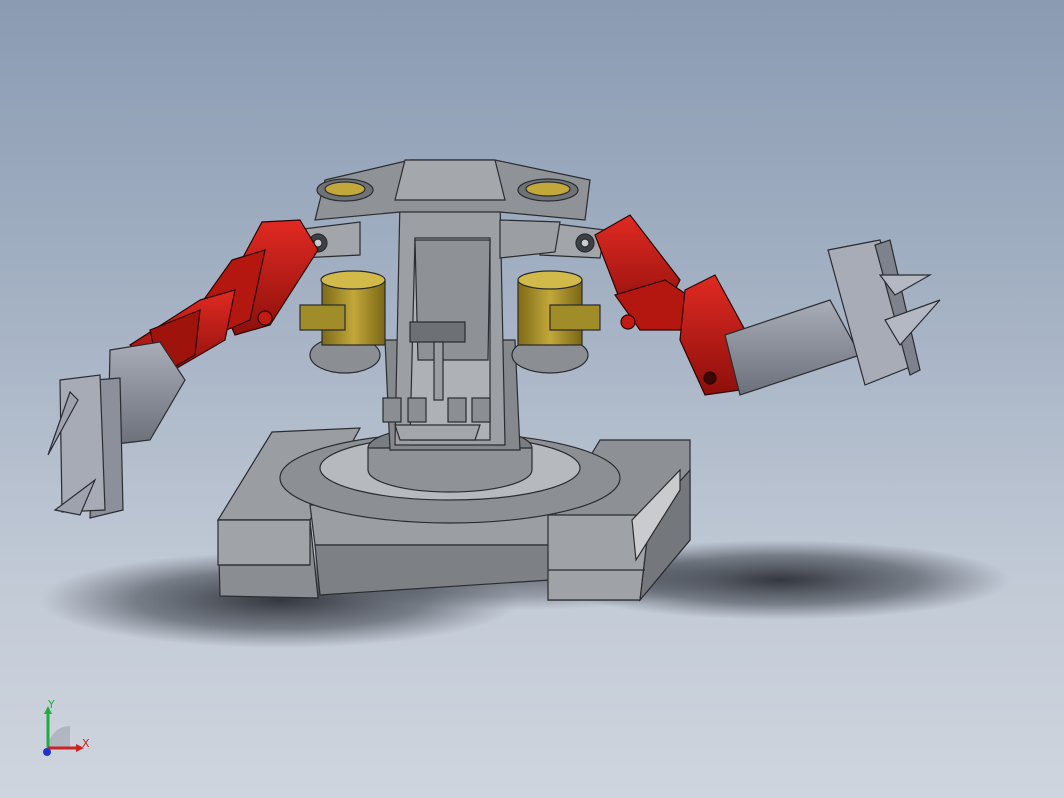 The width and height of the screenshot is (1064, 798). Describe the element at coordinates (59, 737) in the screenshot. I see `triad-plane` at that location.